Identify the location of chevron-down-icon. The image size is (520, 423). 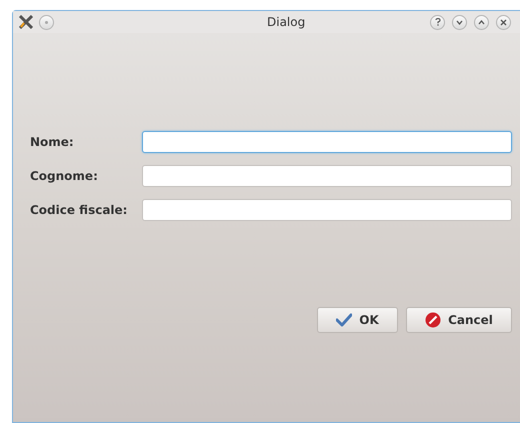
(459, 22).